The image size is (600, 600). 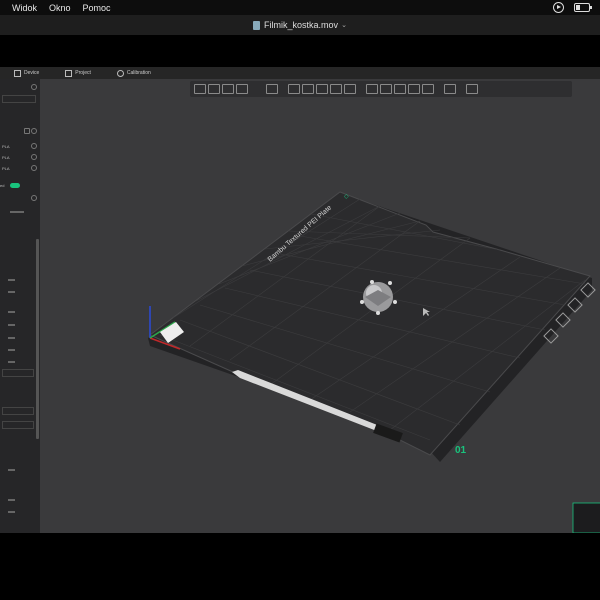 What do you see at coordinates (346, 197) in the screenshot?
I see `plate-corner-marker: ◇` at bounding box center [346, 197].